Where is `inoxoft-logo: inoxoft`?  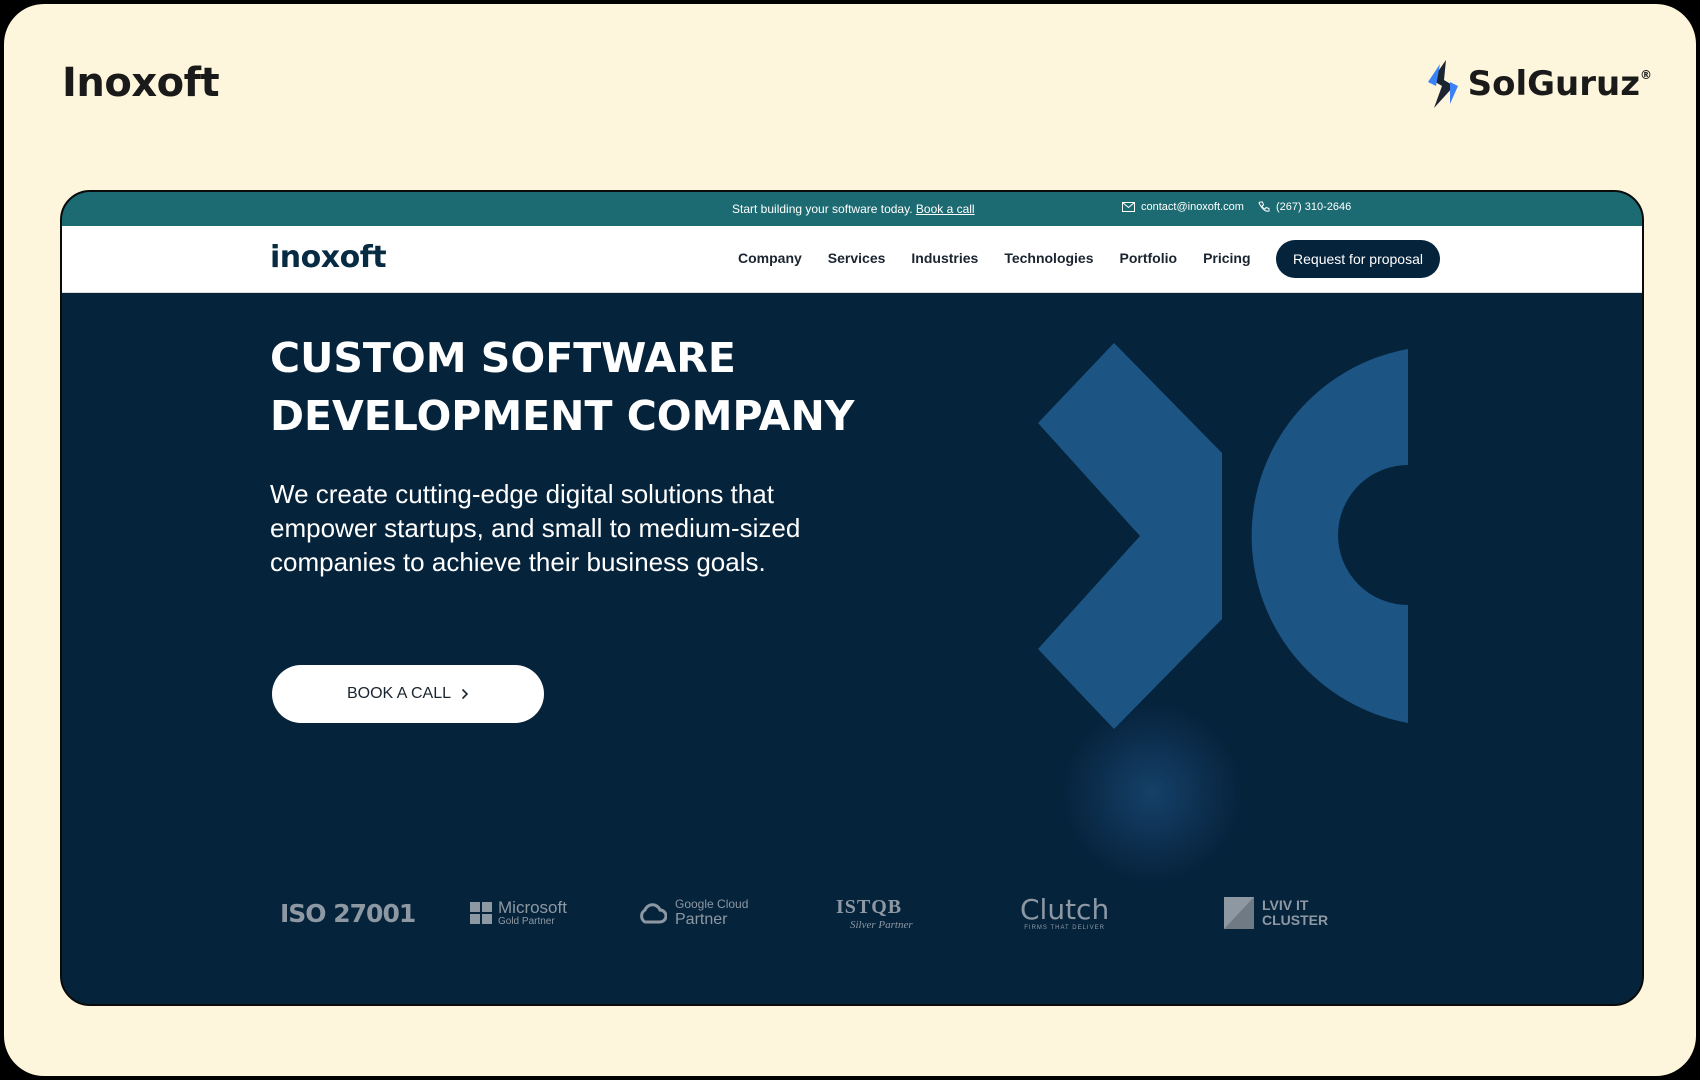
inoxoft-logo: inoxoft is located at coordinates (328, 257).